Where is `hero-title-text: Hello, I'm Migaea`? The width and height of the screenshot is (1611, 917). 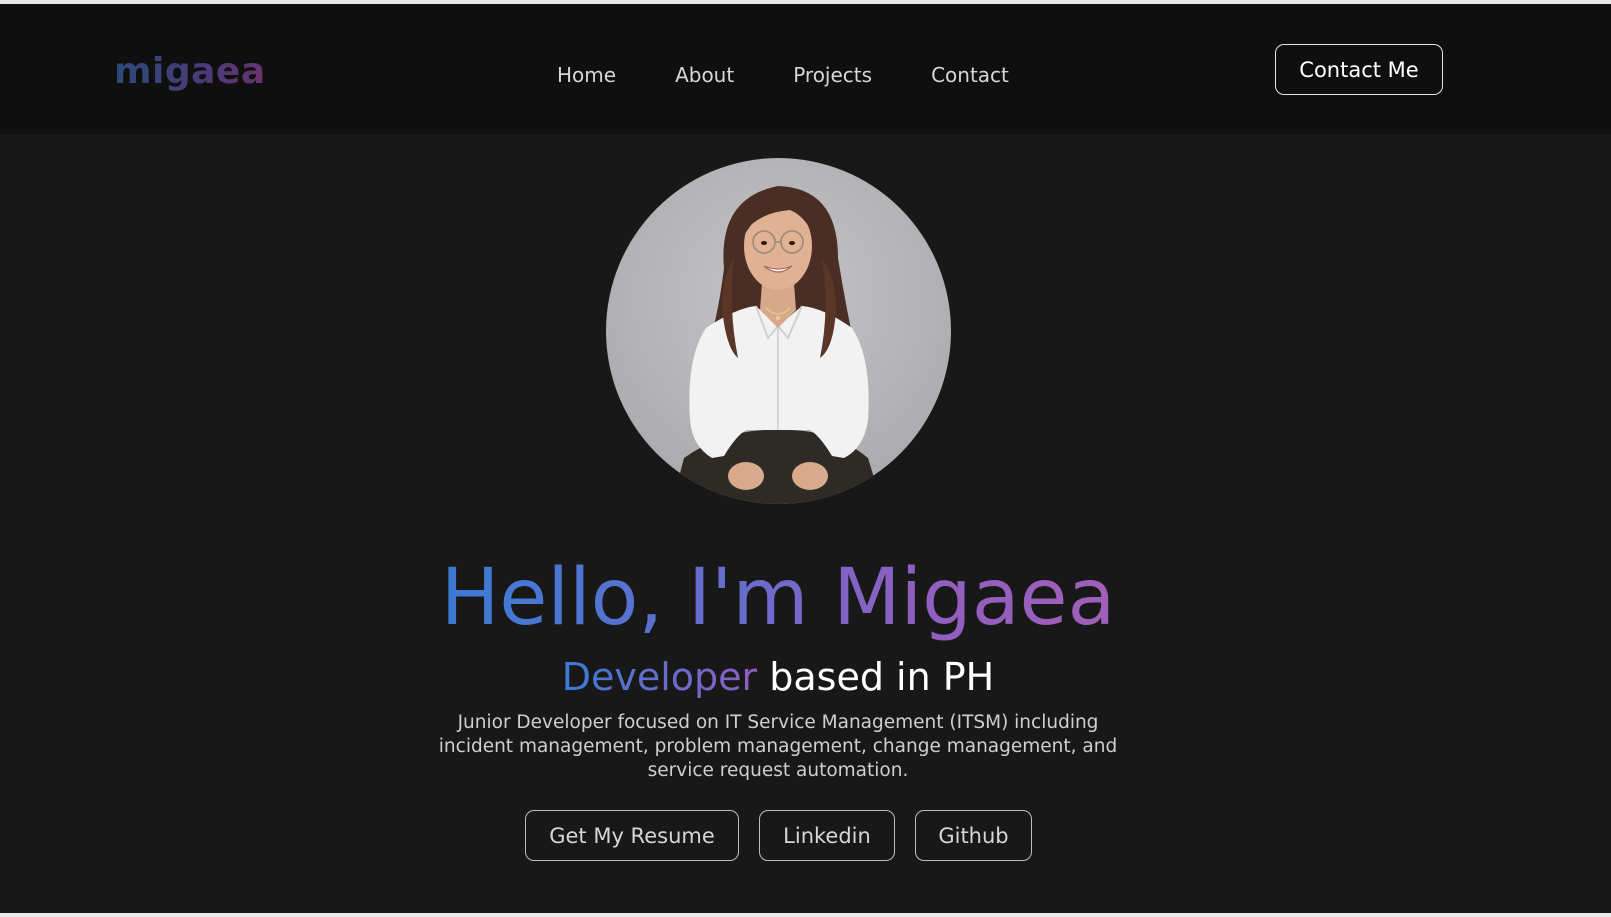 hero-title-text: Hello, I'm Migaea is located at coordinates (778, 598).